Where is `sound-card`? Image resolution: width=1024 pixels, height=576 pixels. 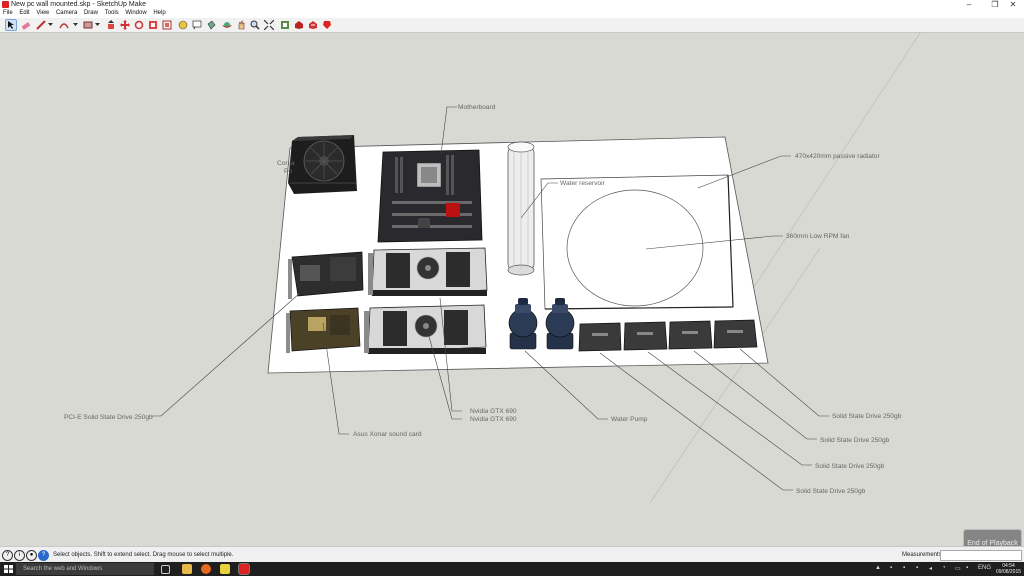 sound-card is located at coordinates (323, 330).